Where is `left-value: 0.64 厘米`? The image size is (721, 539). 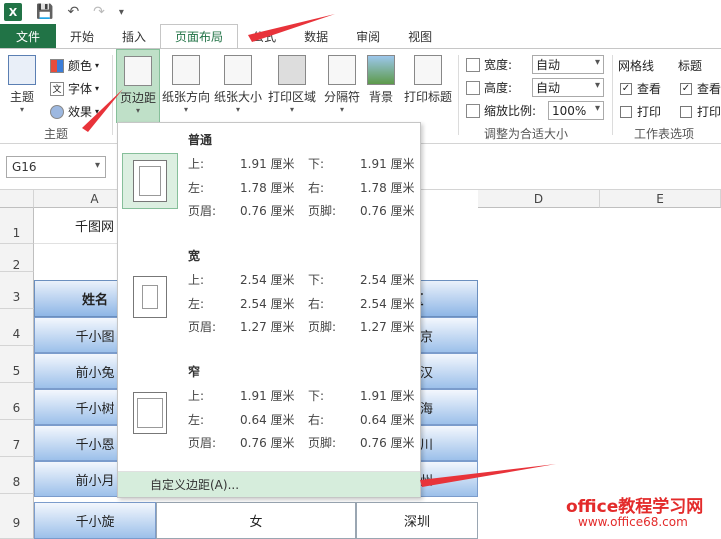 left-value: 0.64 厘米 is located at coordinates (267, 420).